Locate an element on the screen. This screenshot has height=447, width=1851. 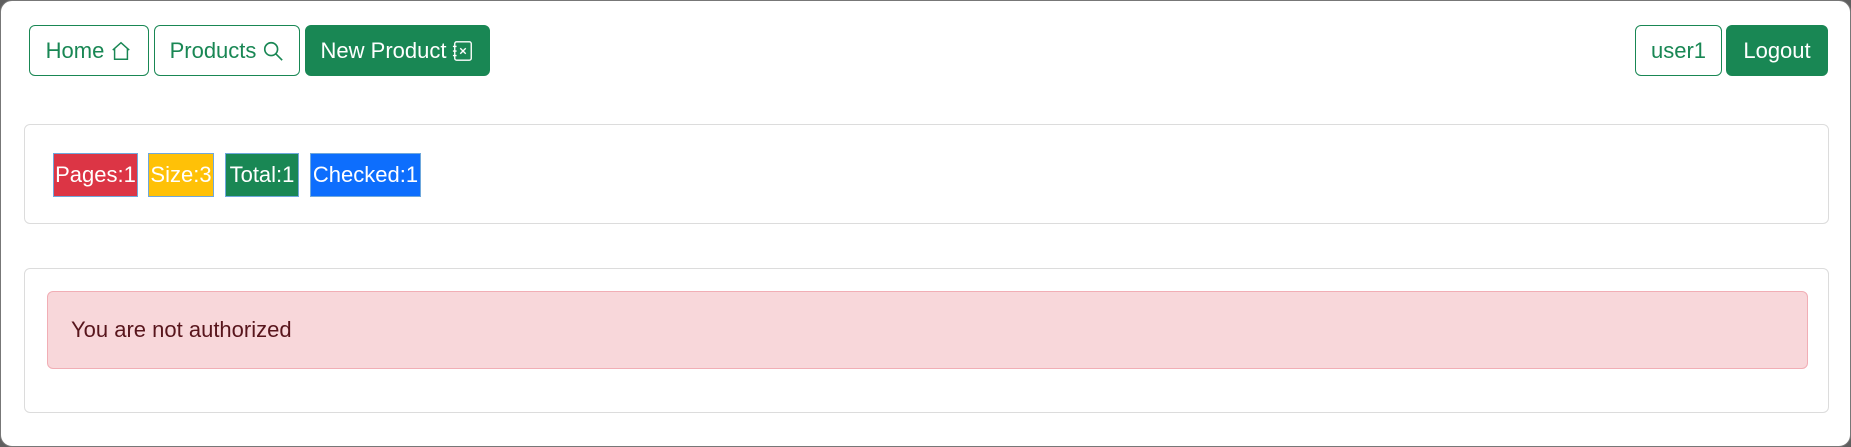
search-icon is located at coordinates (273, 51).